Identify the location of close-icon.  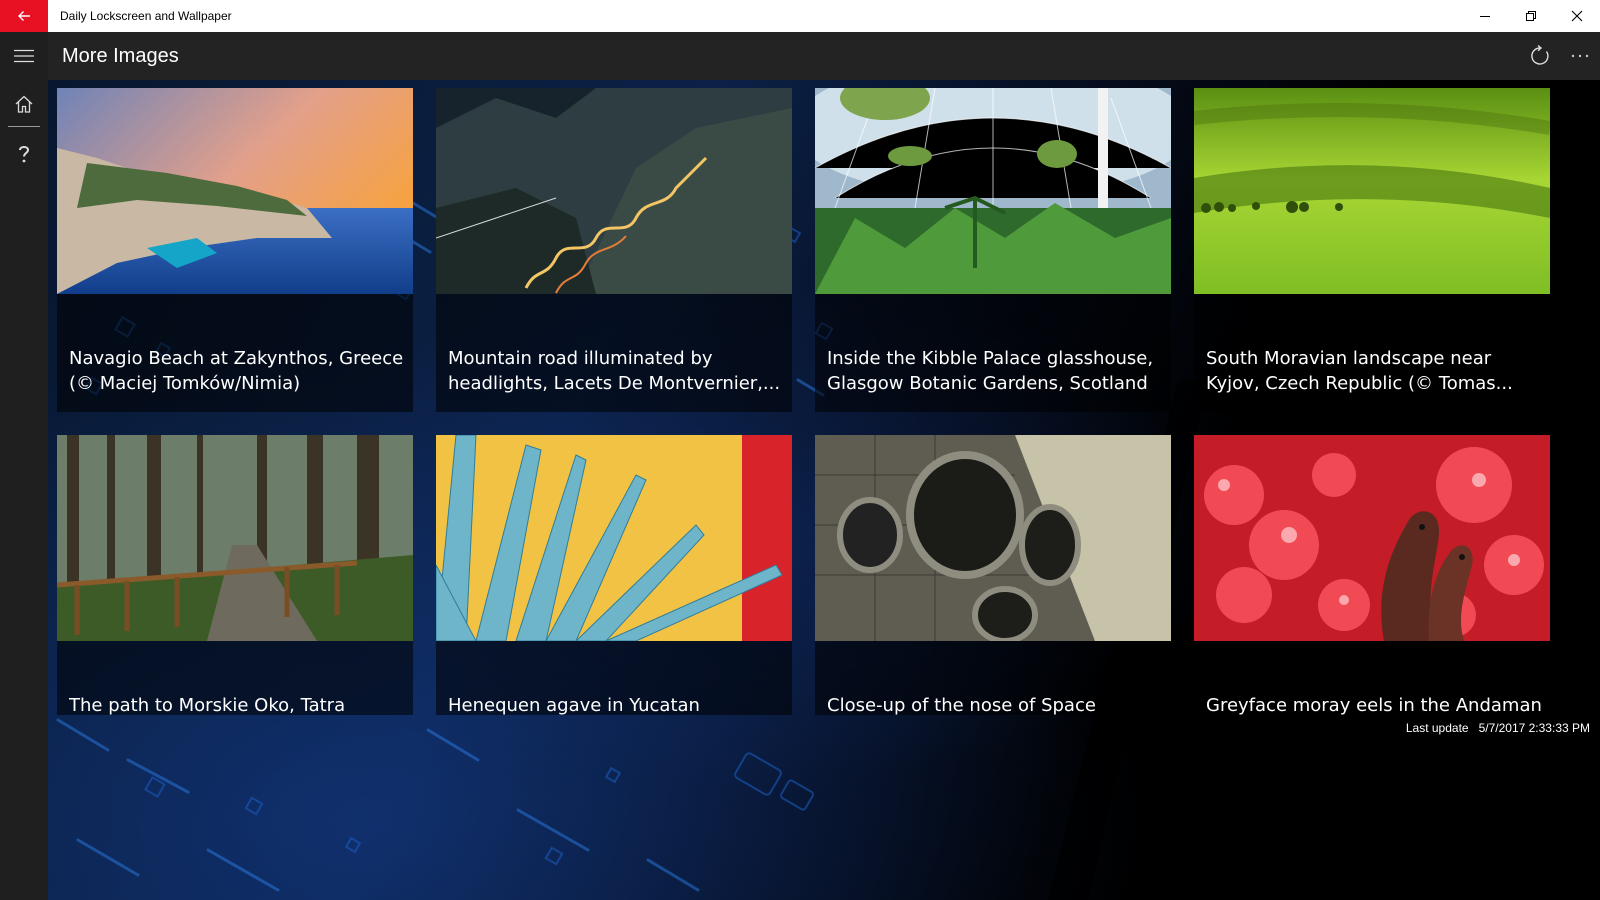
(1577, 16).